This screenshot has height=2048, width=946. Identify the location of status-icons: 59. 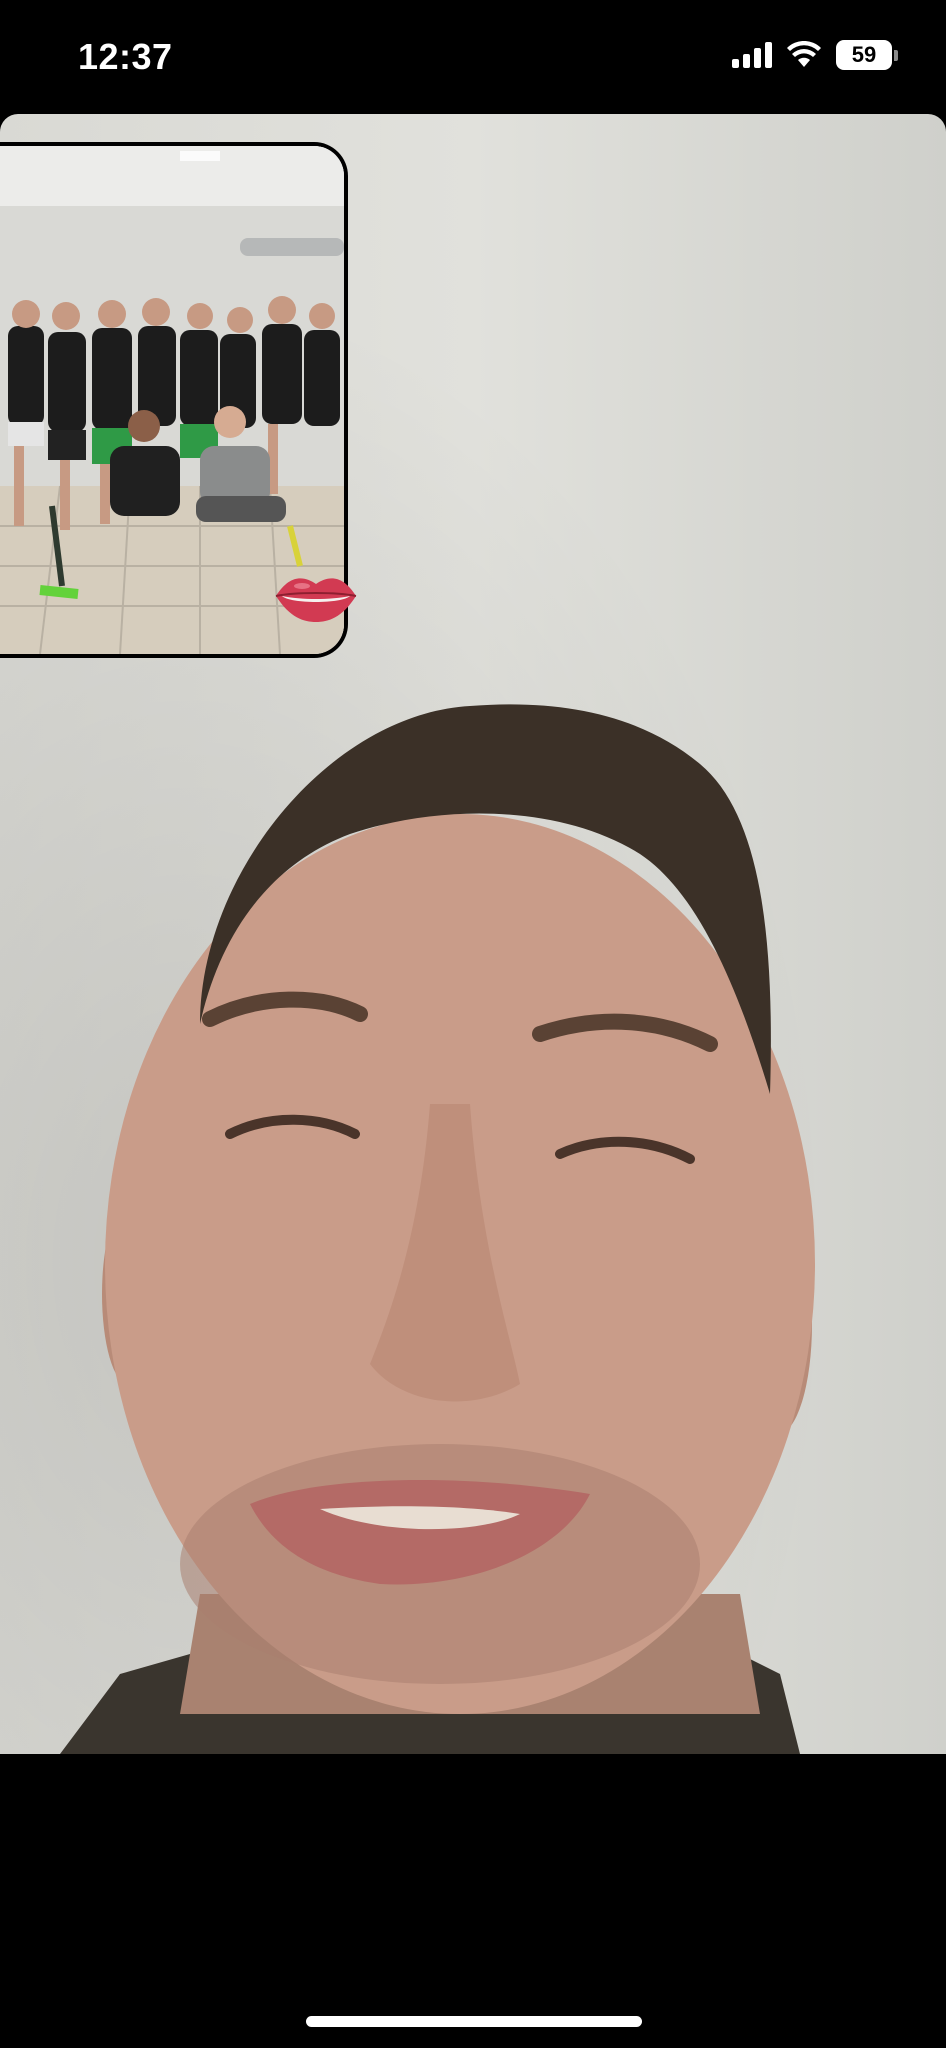
(815, 55).